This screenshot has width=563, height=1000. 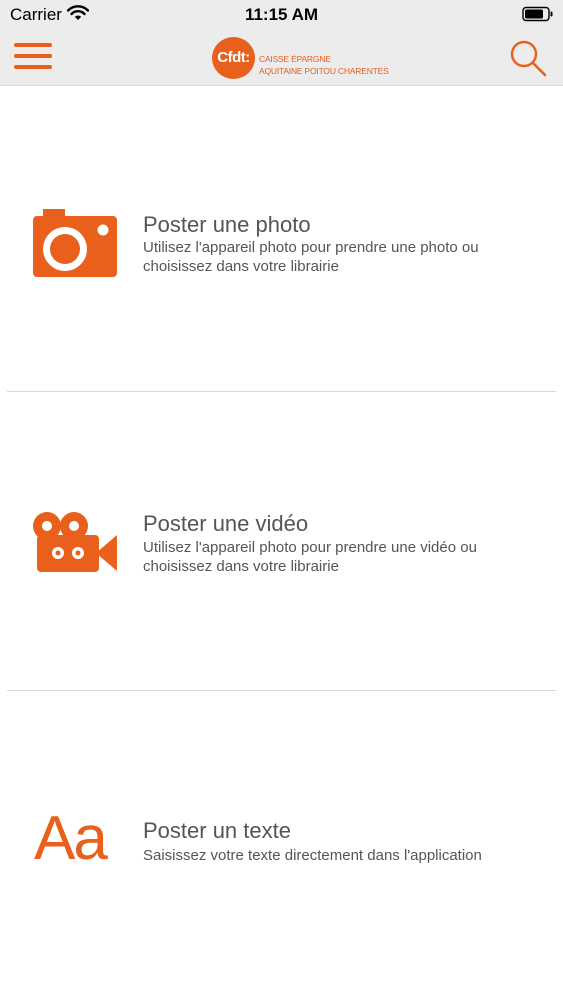 What do you see at coordinates (226, 523) in the screenshot?
I see `option-title: Poster une vidéo` at bounding box center [226, 523].